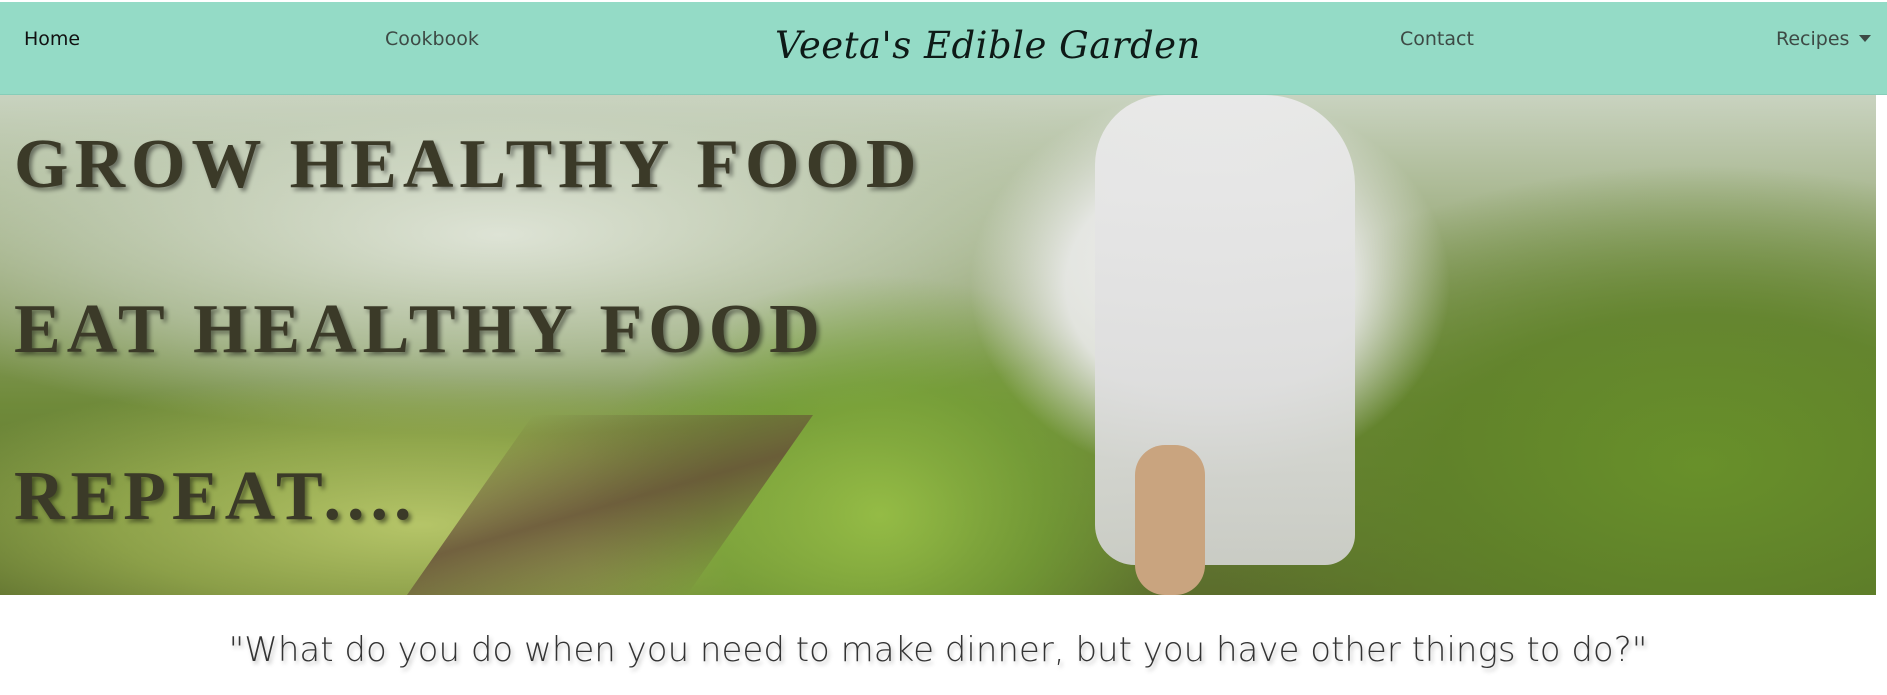 This screenshot has height=695, width=1887. I want to click on nav-recipes-dropdown: Recipes, so click(1824, 39).